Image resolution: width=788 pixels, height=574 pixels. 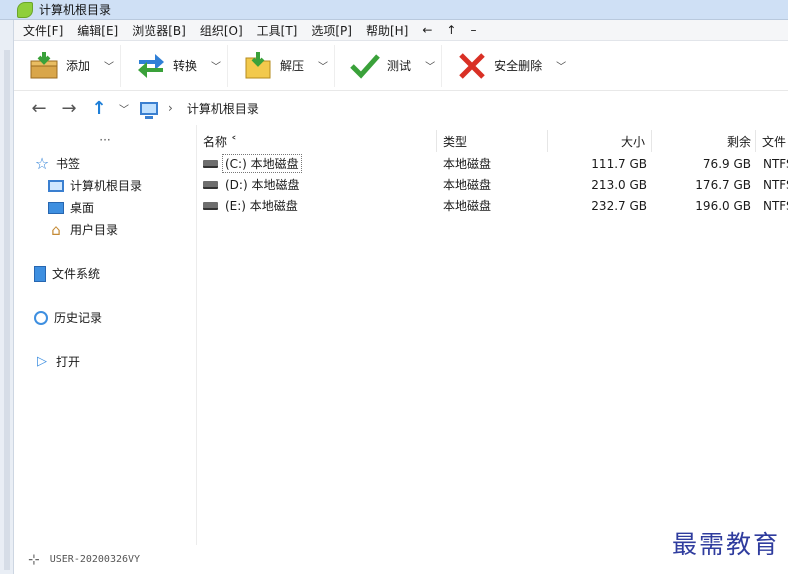 I want to click on convert-icon, so click(x=151, y=66).